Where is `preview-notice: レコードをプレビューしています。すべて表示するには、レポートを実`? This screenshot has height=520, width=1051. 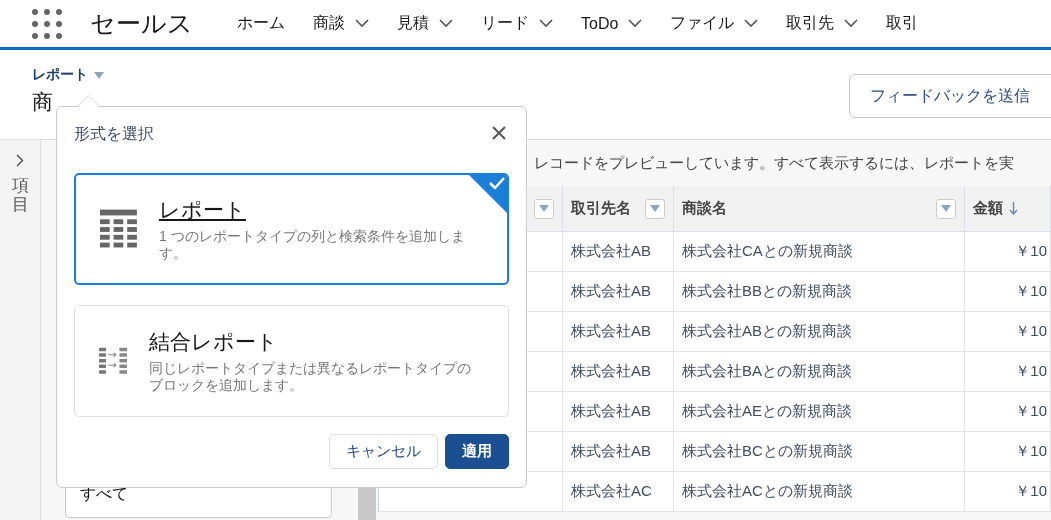
preview-notice: レコードをプレビューしています。すべて表示するには、レポートを実 is located at coordinates (774, 163).